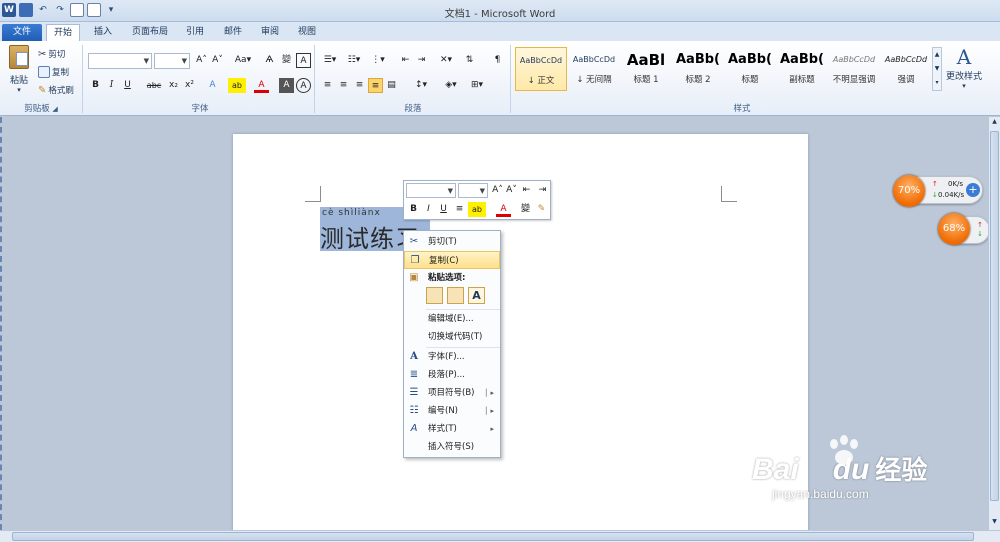 This screenshot has height=542, width=1000. Describe the element at coordinates (56, 90) in the screenshot. I see `format-painter-button: ✎ 格式刷` at that location.